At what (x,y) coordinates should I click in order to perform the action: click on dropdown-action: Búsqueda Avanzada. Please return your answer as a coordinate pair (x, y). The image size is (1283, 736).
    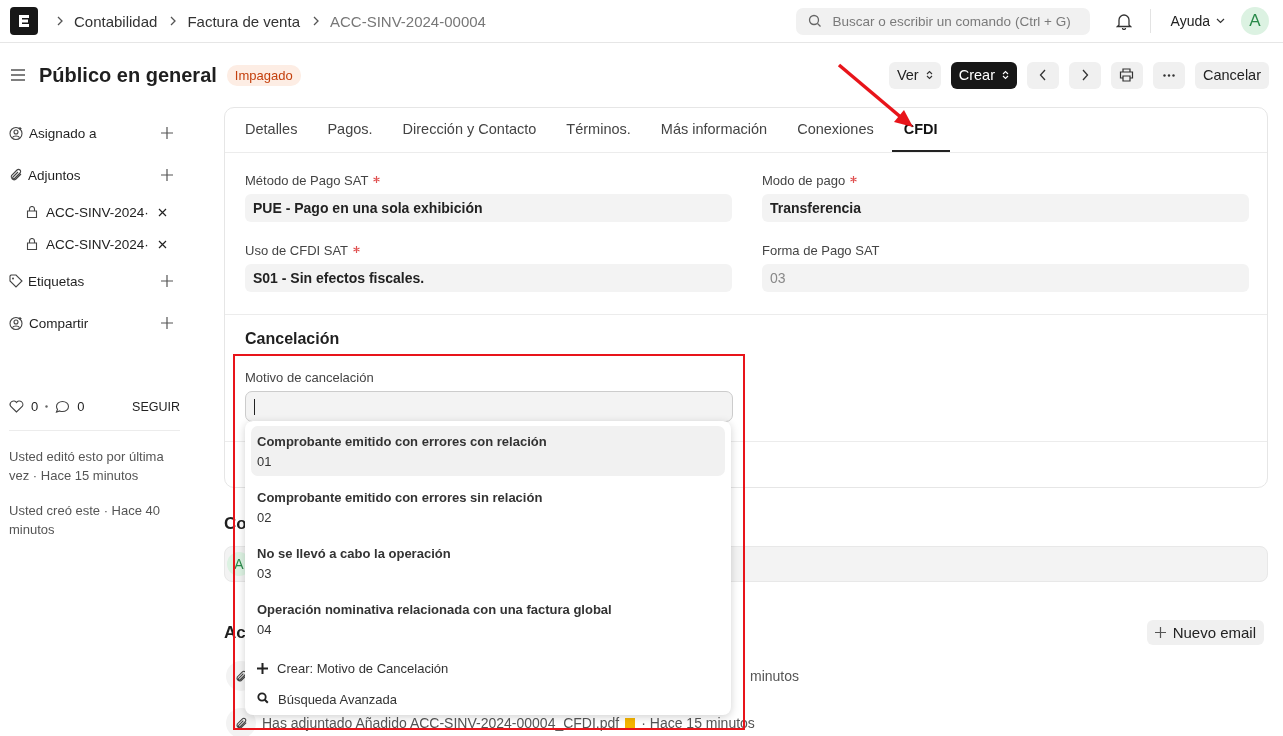
    Looking at the image, I should click on (488, 701).